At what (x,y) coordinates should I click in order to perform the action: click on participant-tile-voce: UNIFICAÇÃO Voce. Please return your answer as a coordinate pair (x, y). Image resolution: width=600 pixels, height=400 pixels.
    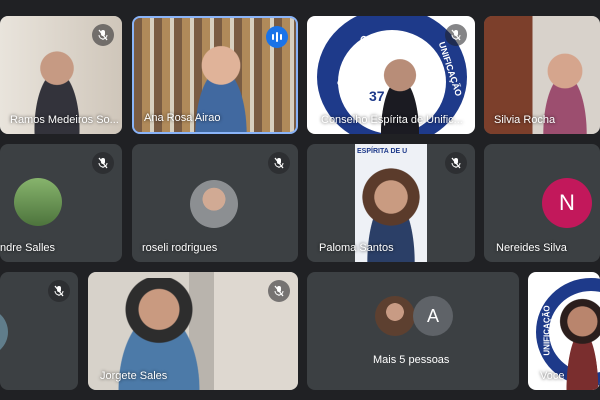
    Looking at the image, I should click on (564, 331).